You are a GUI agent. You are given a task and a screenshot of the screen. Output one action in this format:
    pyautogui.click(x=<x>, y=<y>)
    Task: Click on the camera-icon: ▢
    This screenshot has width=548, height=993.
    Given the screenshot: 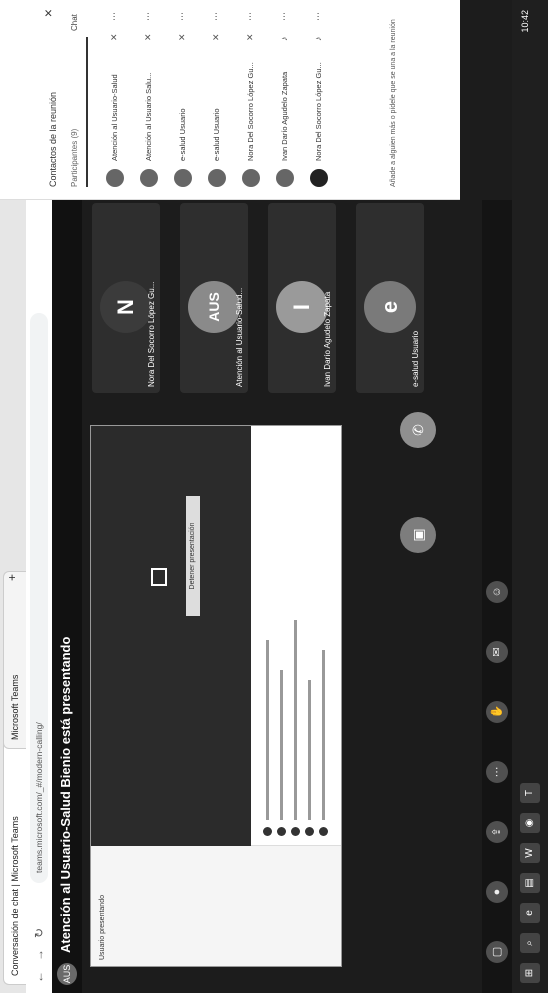 What is the action you would take?
    pyautogui.click(x=497, y=952)
    